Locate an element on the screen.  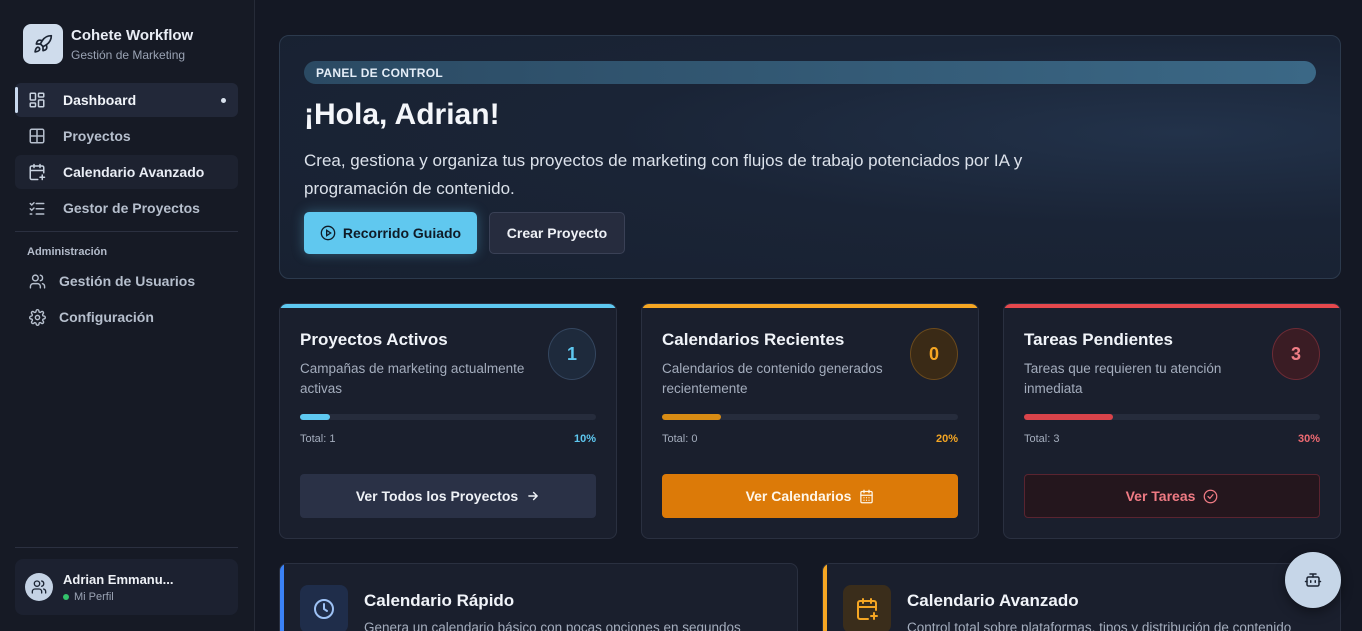
view-projects-button: Ver Todos los Proyectos is located at coordinates (448, 496).